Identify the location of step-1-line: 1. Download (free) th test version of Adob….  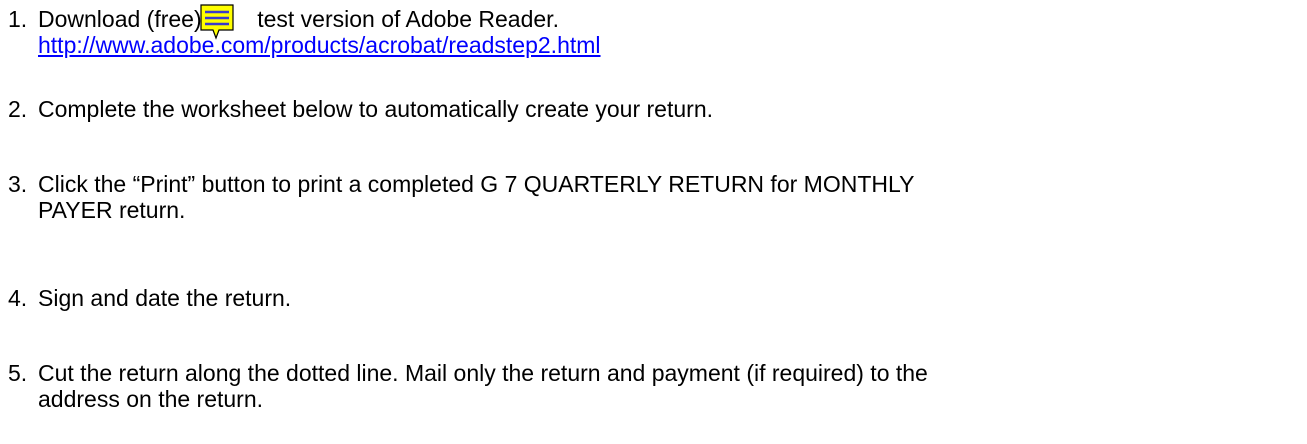
(304, 19).